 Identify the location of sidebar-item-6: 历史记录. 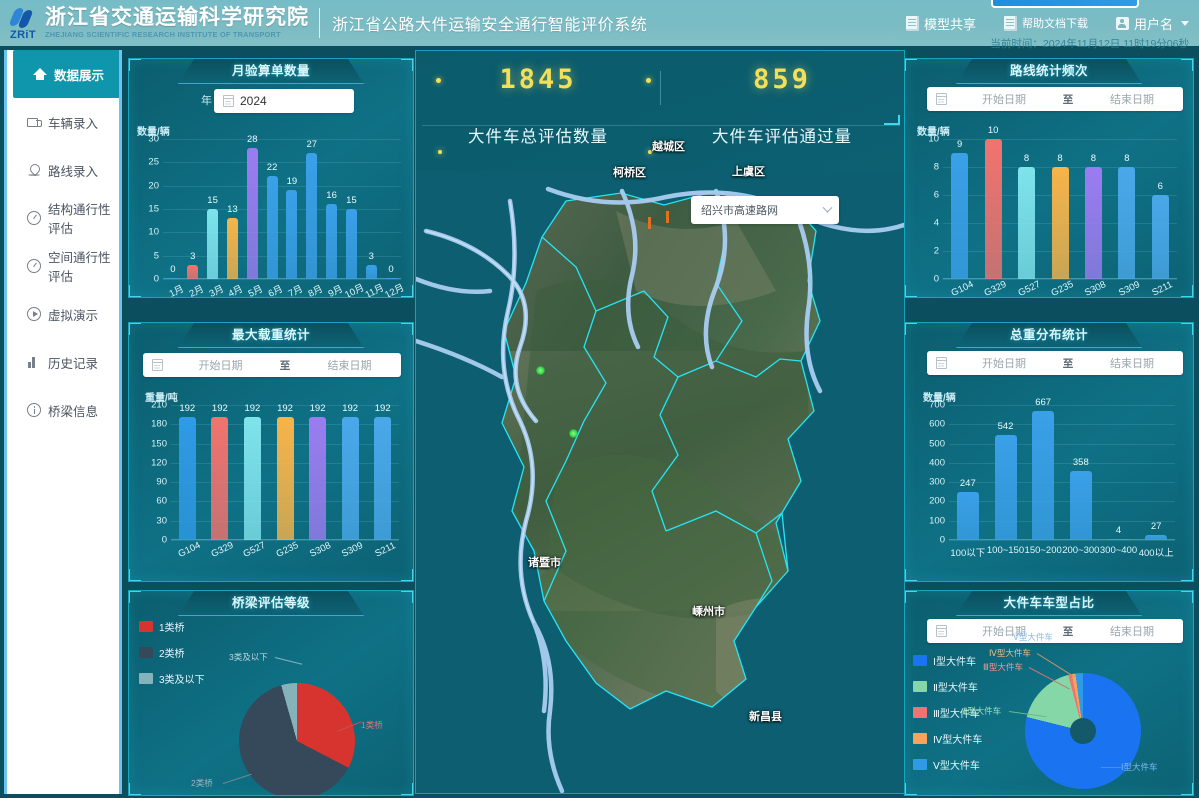
(63, 362).